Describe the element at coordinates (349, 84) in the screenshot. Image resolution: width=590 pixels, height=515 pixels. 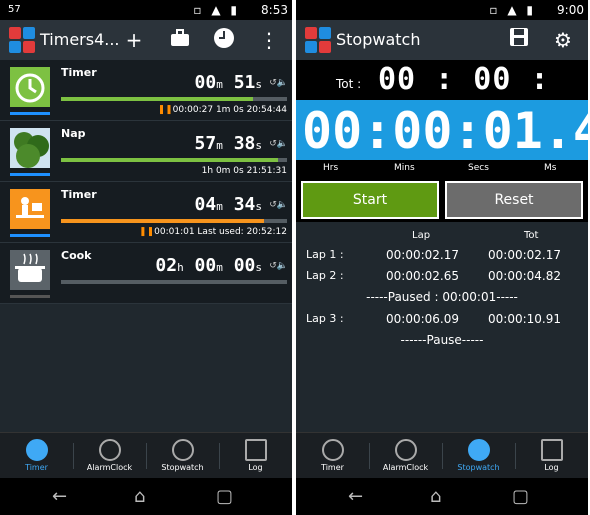
I see `total-label: Tot :` at that location.